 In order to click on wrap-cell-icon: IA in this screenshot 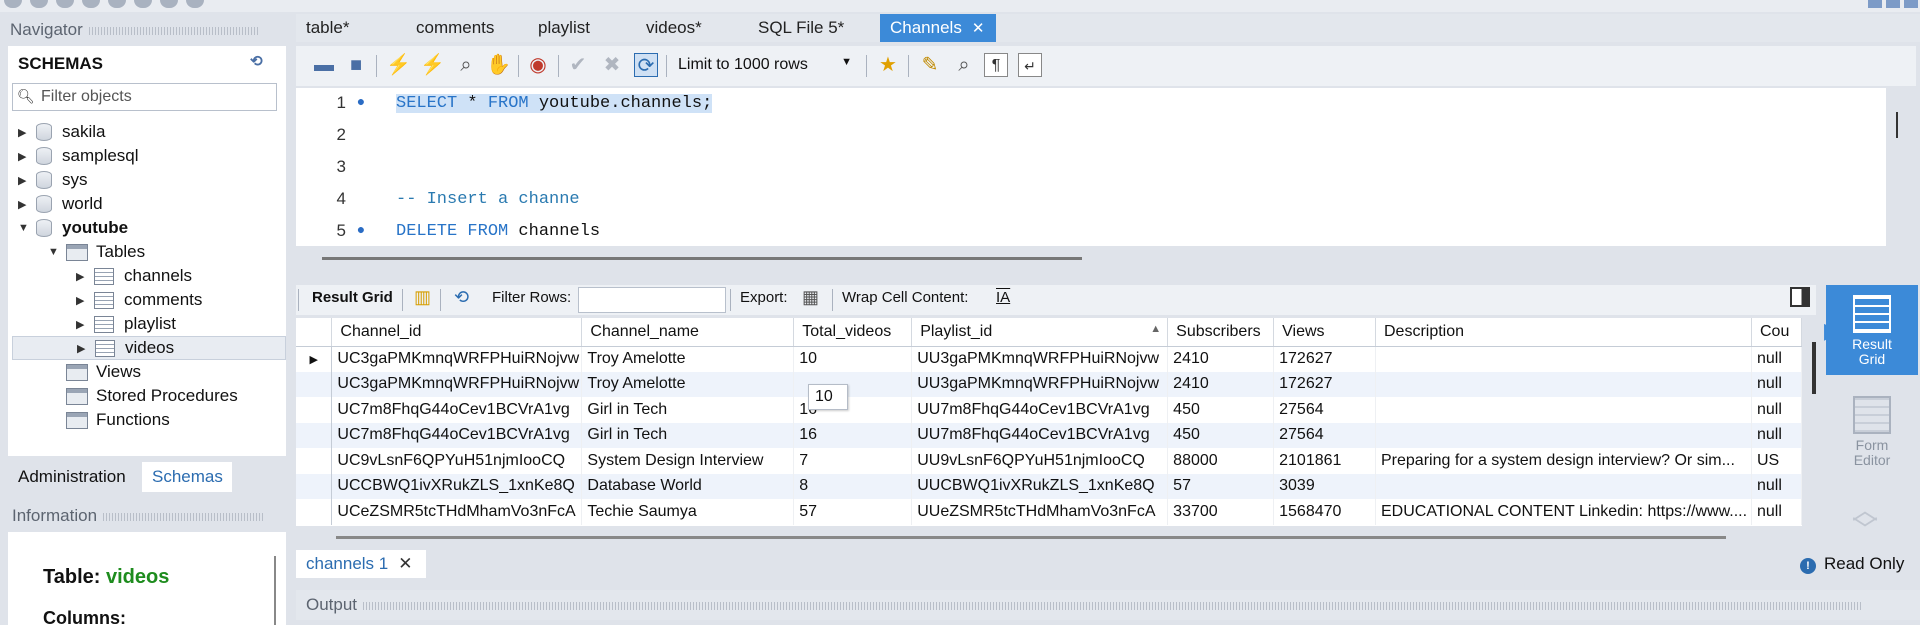, I will do `click(1003, 297)`.